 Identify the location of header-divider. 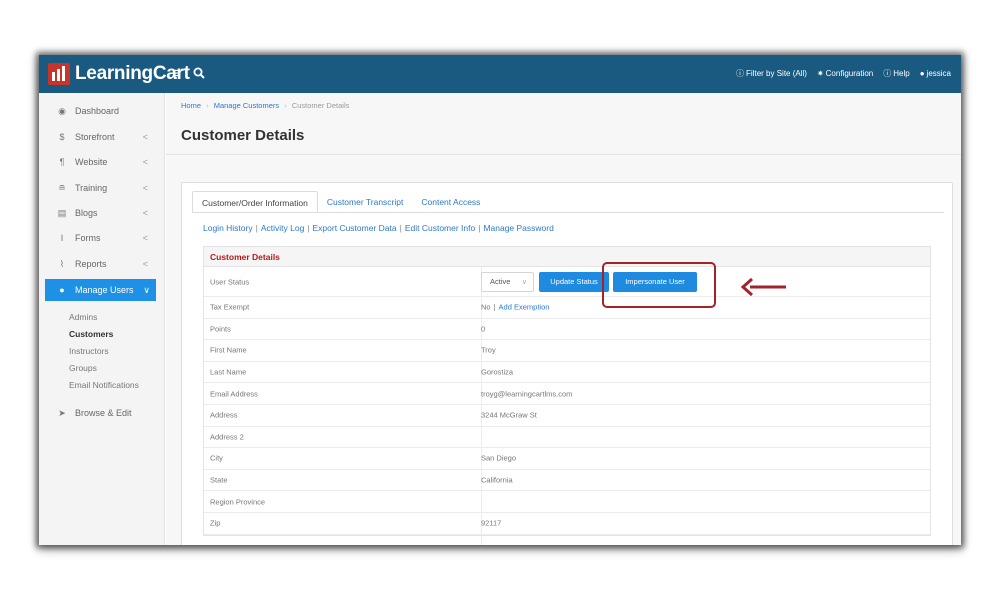
(563, 154).